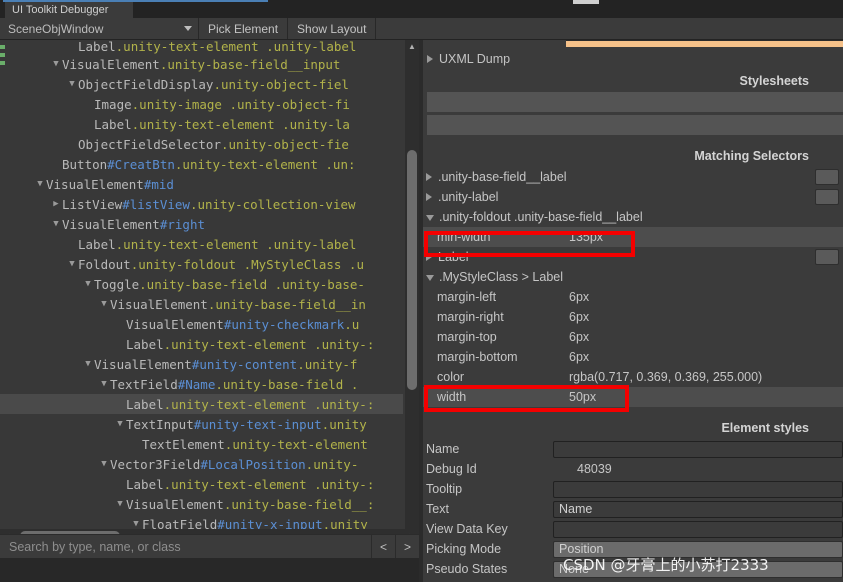 The height and width of the screenshot is (582, 843). I want to click on uxml-dump-foldout: UXML Dump, so click(633, 59).